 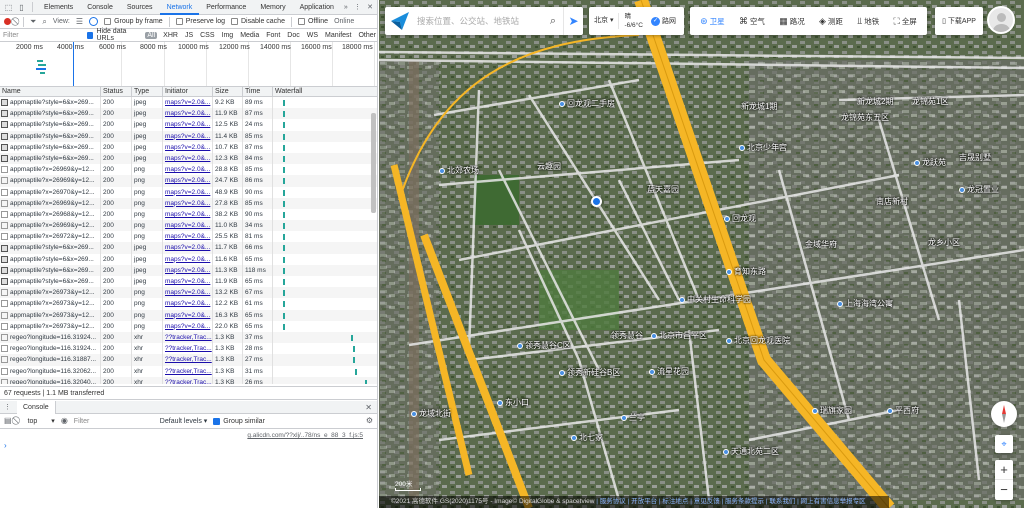 What do you see at coordinates (831, 21) in the screenshot?
I see `measure-button: ◈ 测距` at bounding box center [831, 21].